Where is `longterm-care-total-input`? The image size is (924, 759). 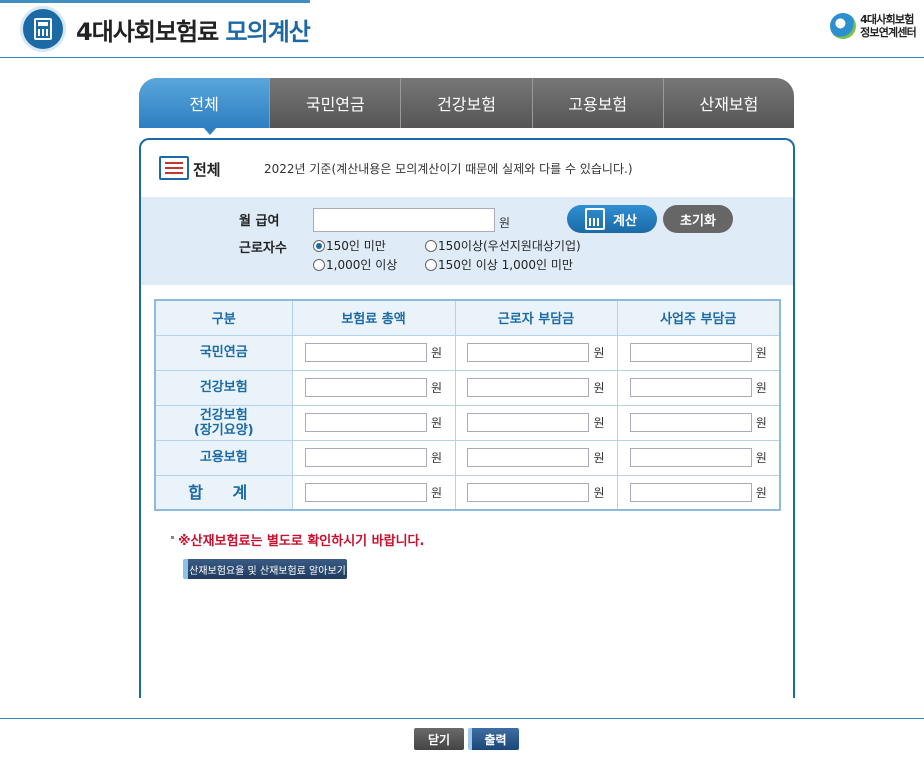 longterm-care-total-input is located at coordinates (365, 422).